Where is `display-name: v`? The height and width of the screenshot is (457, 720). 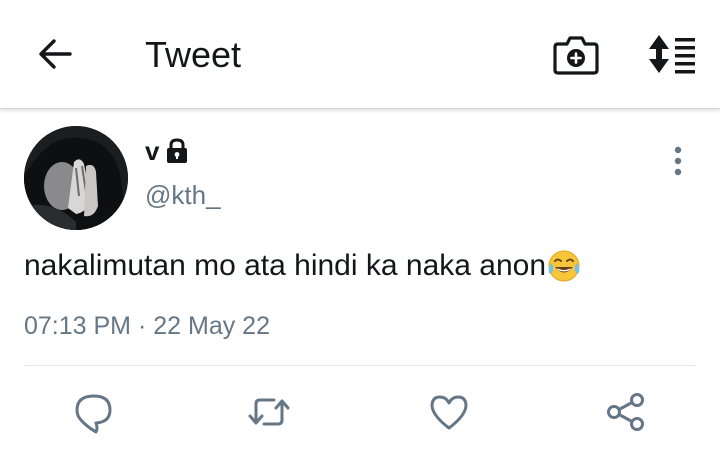
display-name: v is located at coordinates (152, 151).